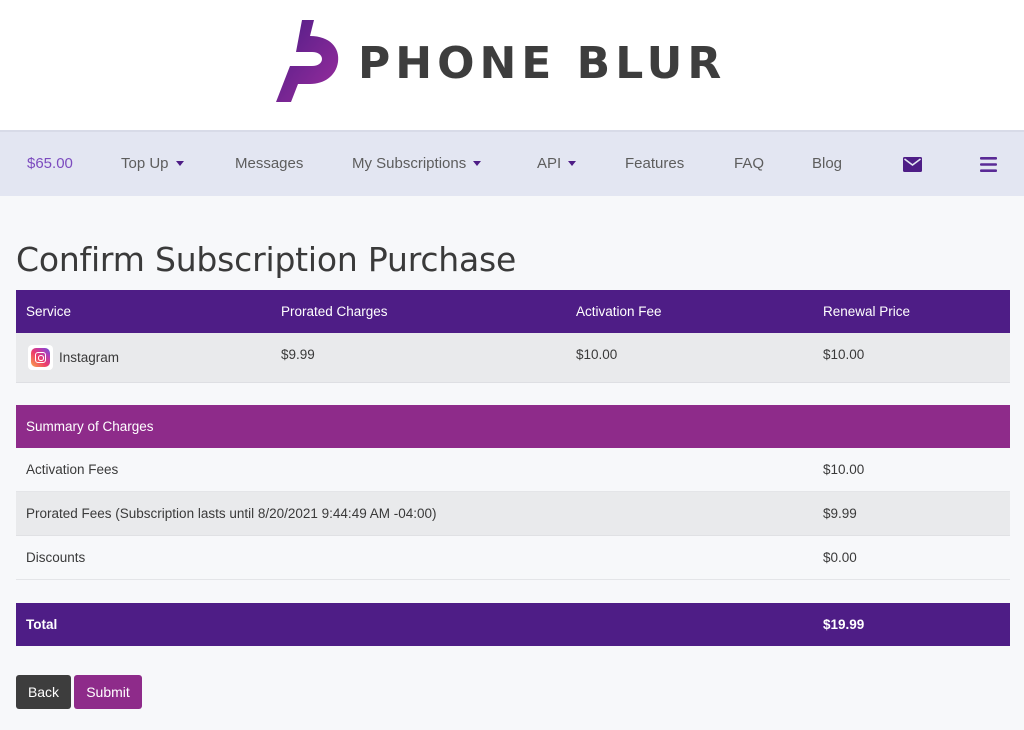  Describe the element at coordinates (844, 354) in the screenshot. I see `renewal-value: $10.00` at that location.